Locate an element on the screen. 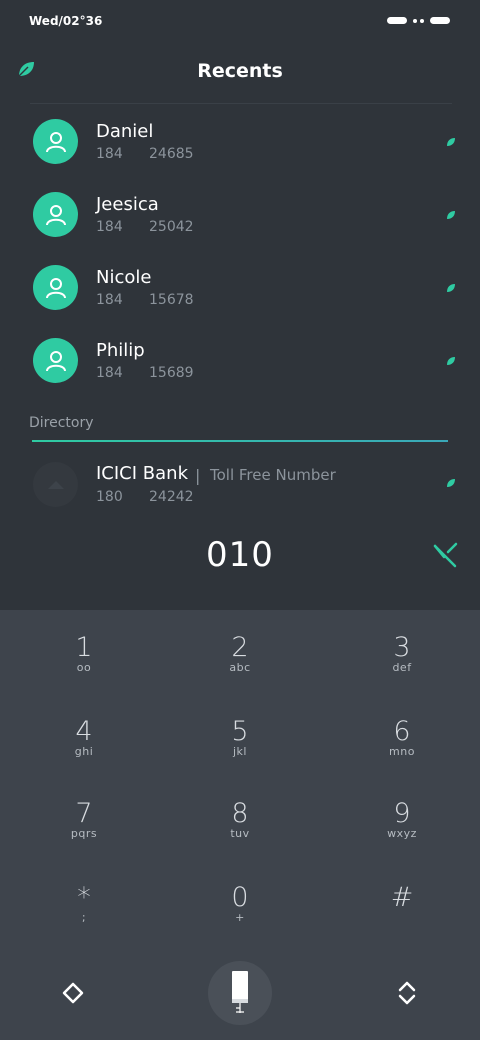 This screenshot has height=1040, width=480. key-digit: 8 is located at coordinates (240, 813).